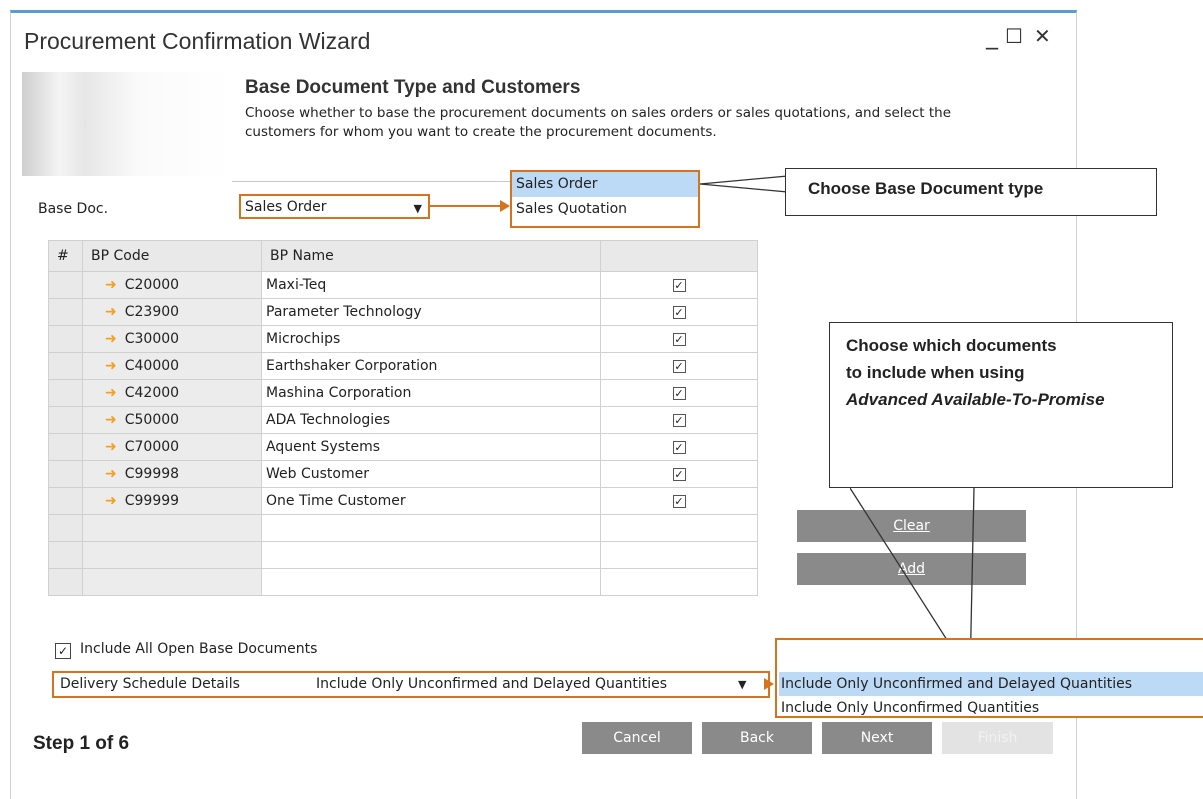 This screenshot has width=1203, height=799. Describe the element at coordinates (951, 345) in the screenshot. I see `callout-line-1: Choose which documents` at that location.